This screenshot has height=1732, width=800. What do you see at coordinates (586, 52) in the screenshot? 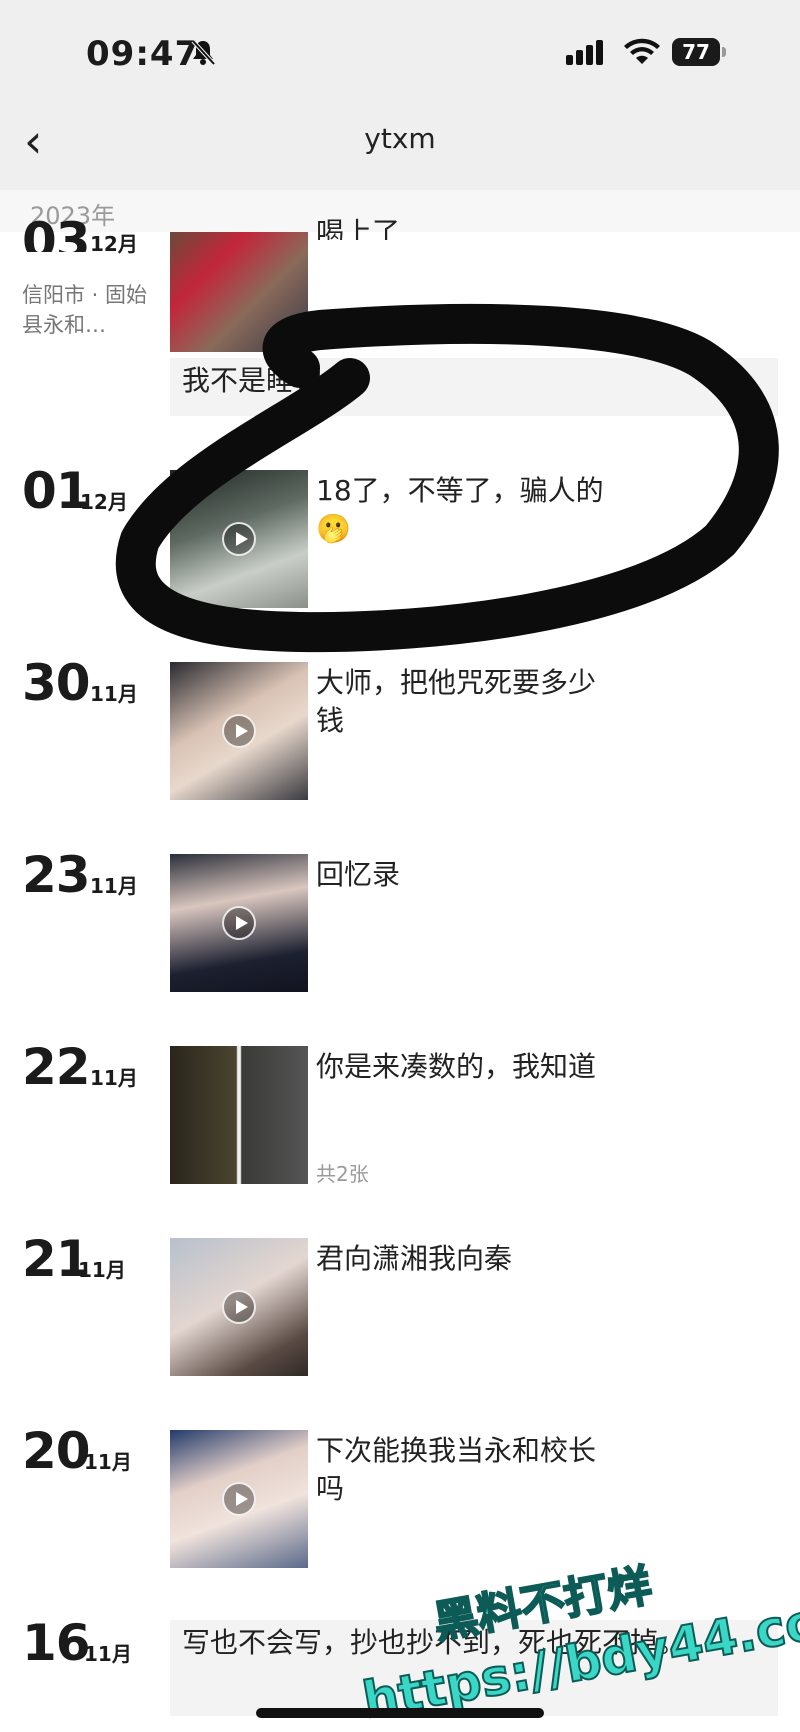
I see `cellular-signal-icon` at bounding box center [586, 52].